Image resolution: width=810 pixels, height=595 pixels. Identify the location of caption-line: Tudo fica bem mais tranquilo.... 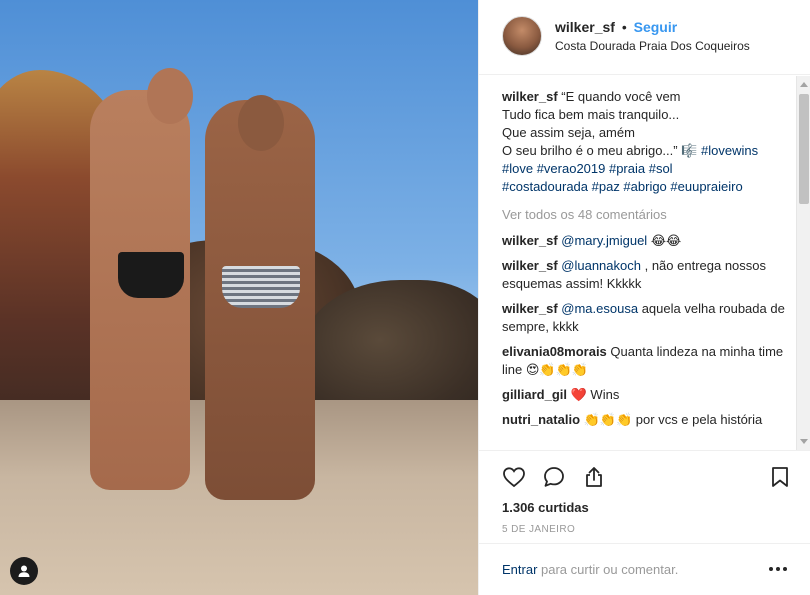
(591, 114).